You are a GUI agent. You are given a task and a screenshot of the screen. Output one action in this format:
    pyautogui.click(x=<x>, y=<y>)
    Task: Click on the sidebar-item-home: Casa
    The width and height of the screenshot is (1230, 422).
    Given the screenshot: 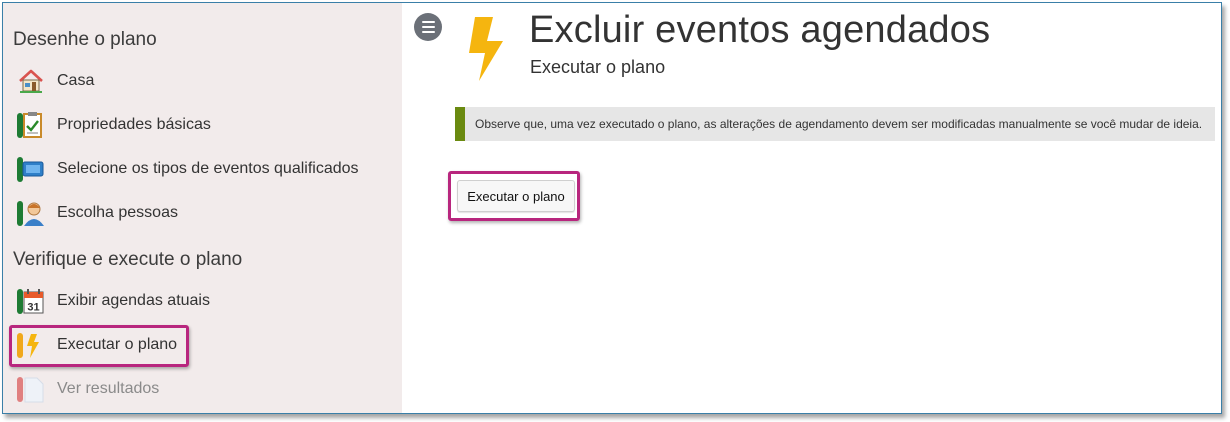 What is the action you would take?
    pyautogui.click(x=197, y=81)
    